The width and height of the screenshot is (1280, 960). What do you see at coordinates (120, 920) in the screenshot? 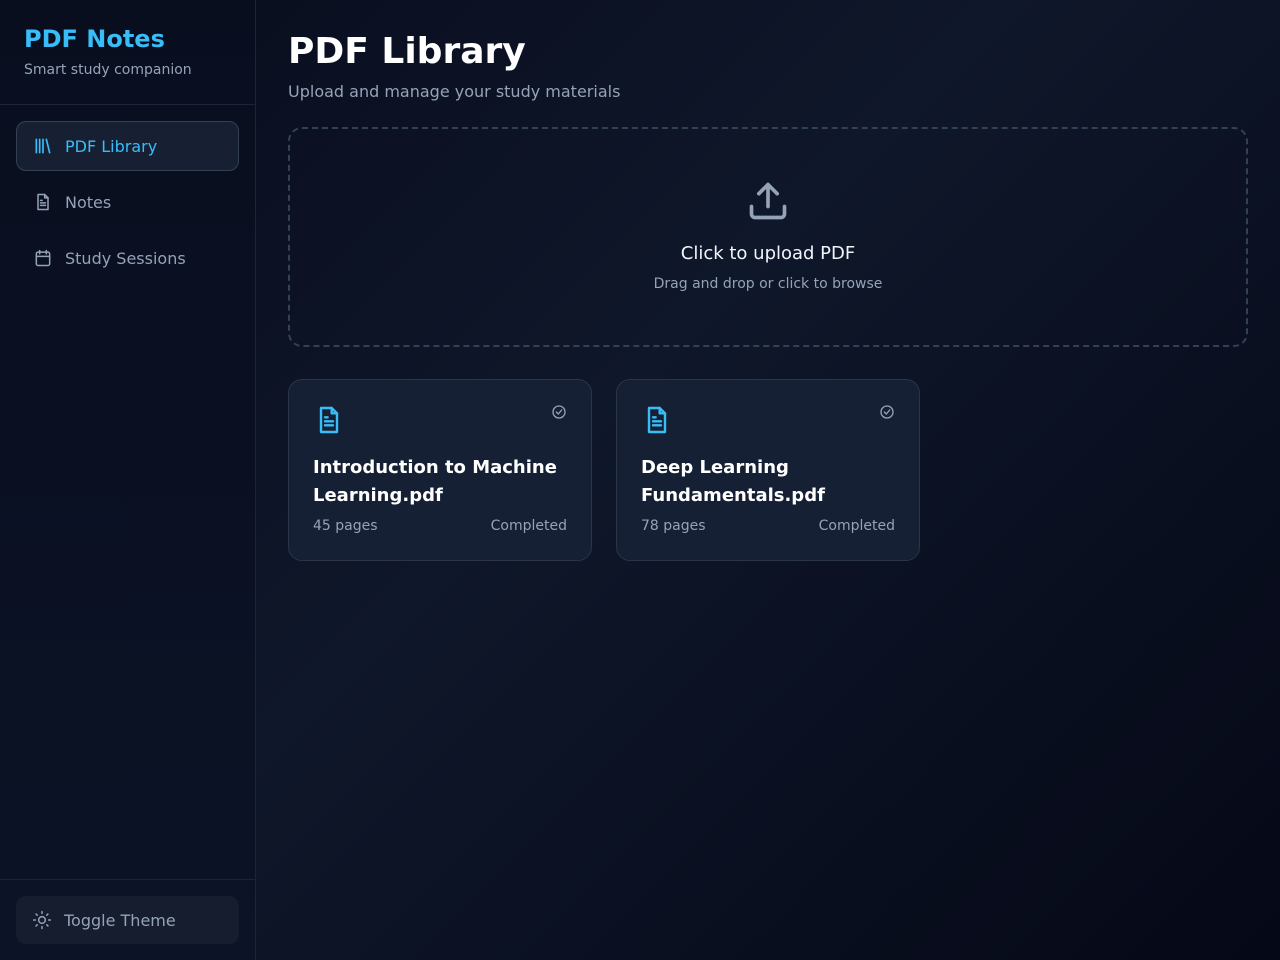
I see `toggle-theme-label: Toggle Theme` at bounding box center [120, 920].